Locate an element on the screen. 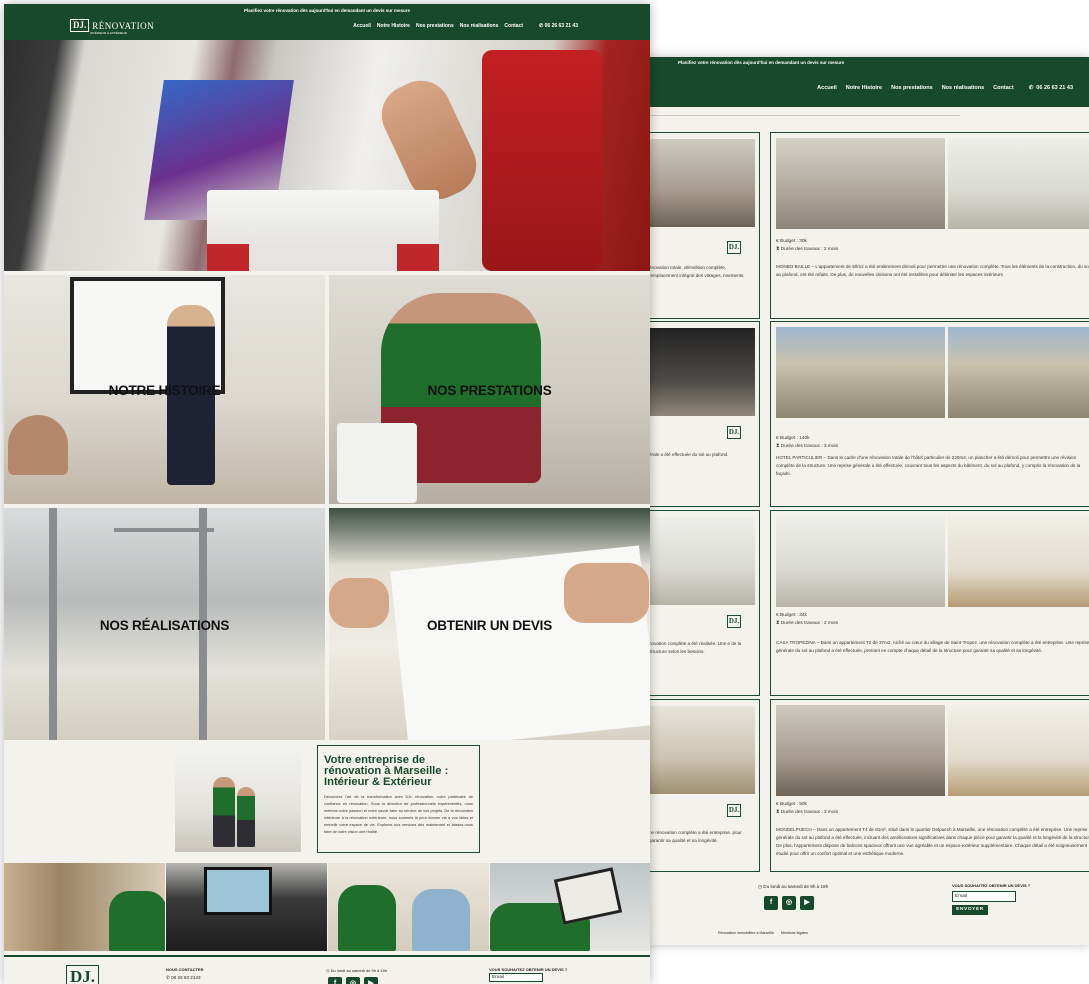  contact-heading: NOUS CONTACTER is located at coordinates (185, 969).